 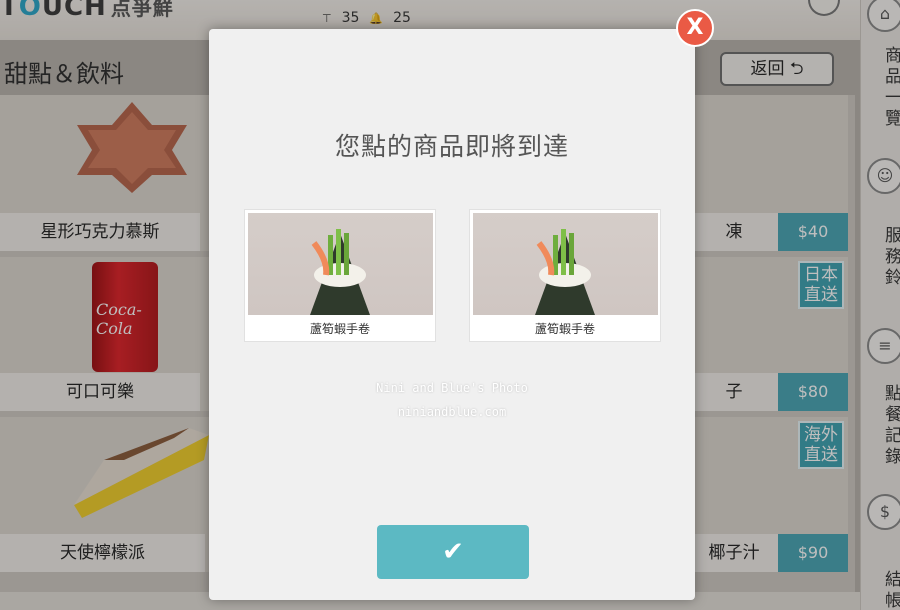 I want to click on close-icon: X, so click(x=695, y=27).